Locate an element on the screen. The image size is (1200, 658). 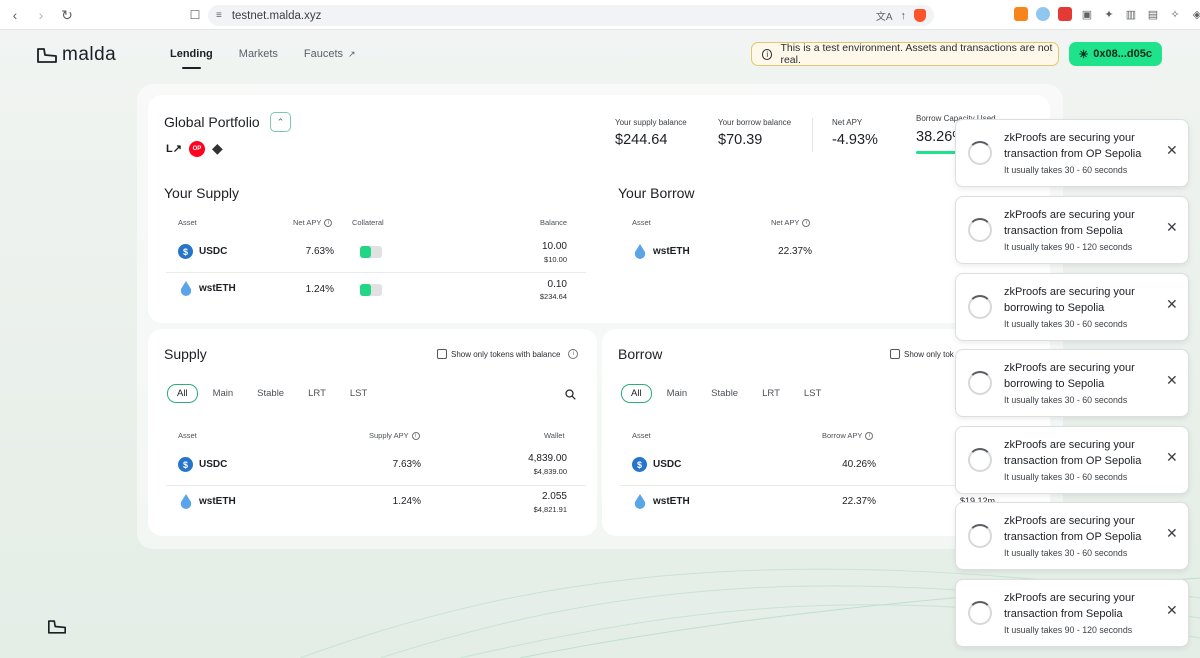
metamask-icon is located at coordinates (1021, 14).